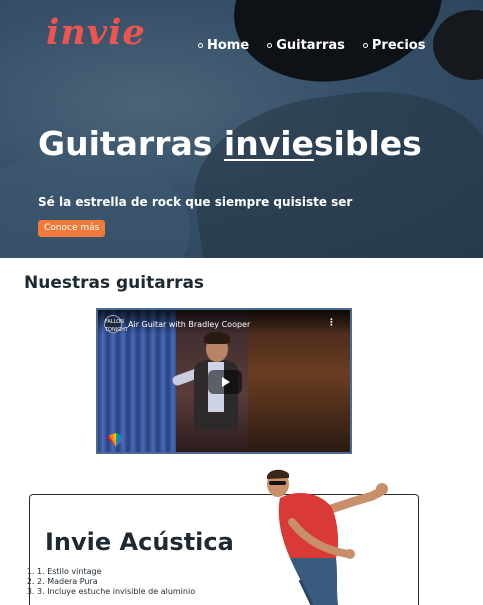 The height and width of the screenshot is (605, 483). Describe the element at coordinates (458, 45) in the screenshot. I see `hero-background-shape` at that location.